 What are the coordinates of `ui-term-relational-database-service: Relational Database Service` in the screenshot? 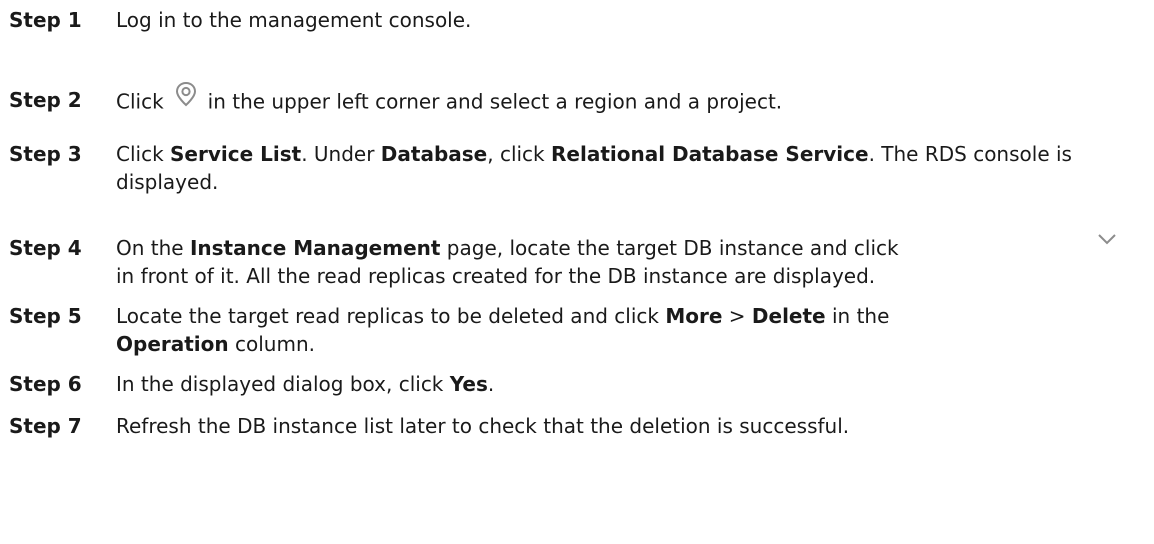 It's located at (710, 154).